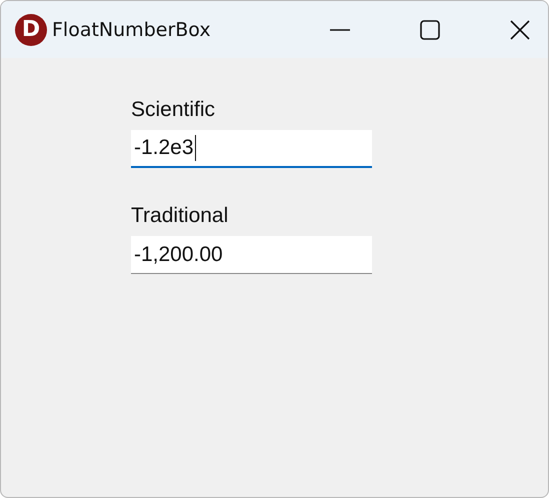  Describe the element at coordinates (251, 149) in the screenshot. I see `number-field: -1.2e3` at that location.